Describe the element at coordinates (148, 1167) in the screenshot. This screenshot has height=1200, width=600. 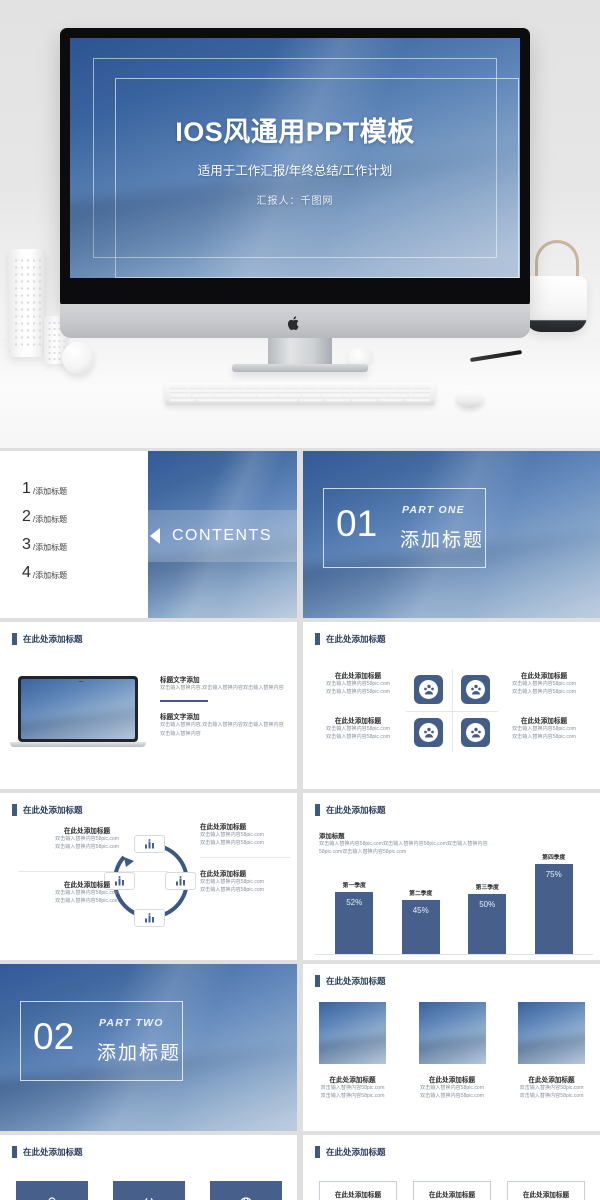
I see `slide-icon-cards: 在此处添加标题` at that location.